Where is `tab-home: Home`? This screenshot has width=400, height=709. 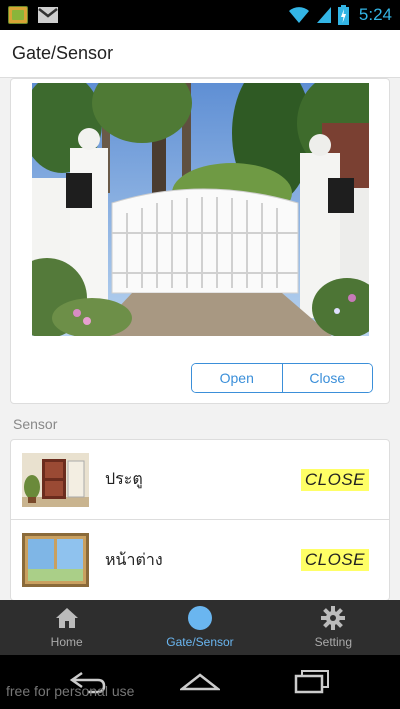 tab-home: Home is located at coordinates (66, 627).